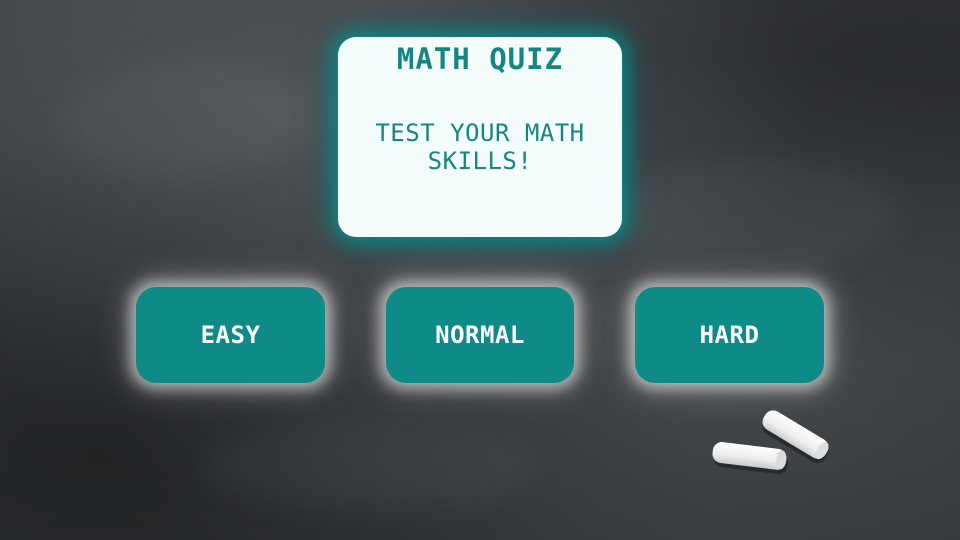  What do you see at coordinates (480, 59) in the screenshot?
I see `game-title: MATH QUIZ` at bounding box center [480, 59].